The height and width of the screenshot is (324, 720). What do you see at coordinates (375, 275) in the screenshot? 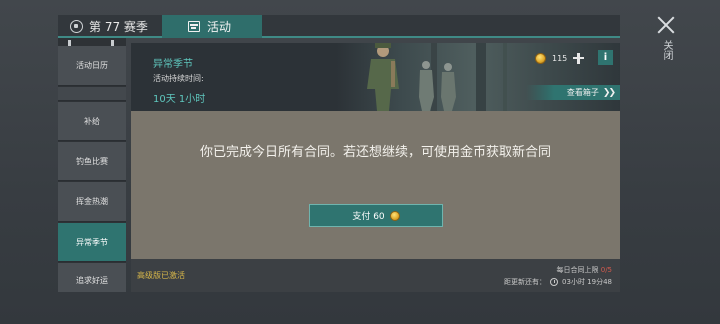
I see `footer: 高级版已激活 每日合同上限 0/5 距更新还有： 03小时 19分48` at bounding box center [375, 275].